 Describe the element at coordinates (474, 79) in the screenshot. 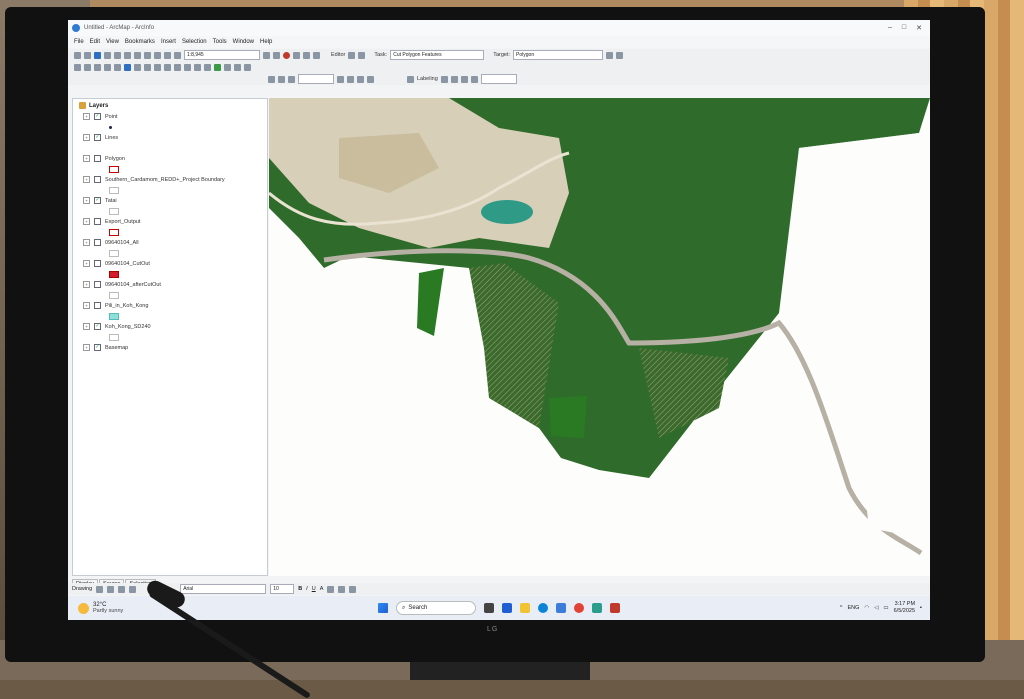

I see `view-unplaced-icon` at that location.